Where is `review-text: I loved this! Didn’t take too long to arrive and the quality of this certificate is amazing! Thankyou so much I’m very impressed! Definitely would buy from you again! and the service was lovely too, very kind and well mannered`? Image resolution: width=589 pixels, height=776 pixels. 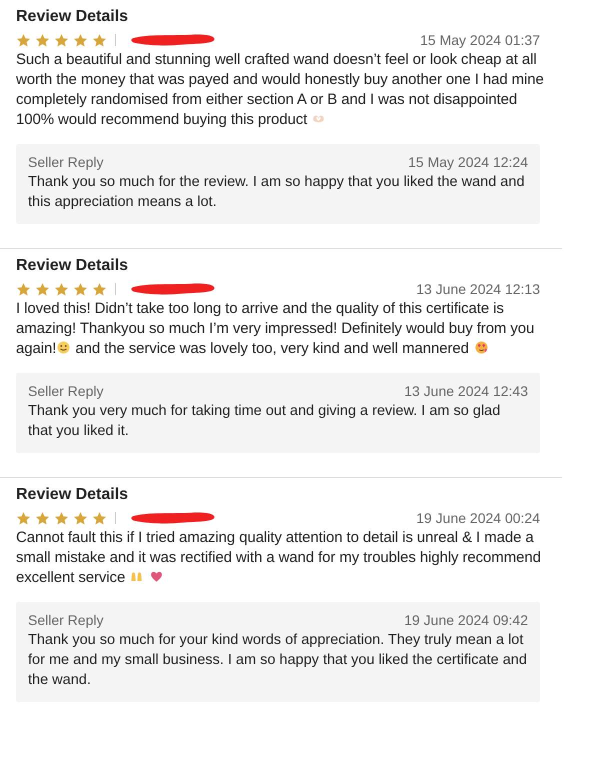
review-text: I loved this! Didn’t take too long to arrive and the quality of this certificate is amazing! Thankyou so much I’m very impressed! Definitely would buy from you again! and the service was lovely too, very kind and well mannered is located at coordinates (276, 329).